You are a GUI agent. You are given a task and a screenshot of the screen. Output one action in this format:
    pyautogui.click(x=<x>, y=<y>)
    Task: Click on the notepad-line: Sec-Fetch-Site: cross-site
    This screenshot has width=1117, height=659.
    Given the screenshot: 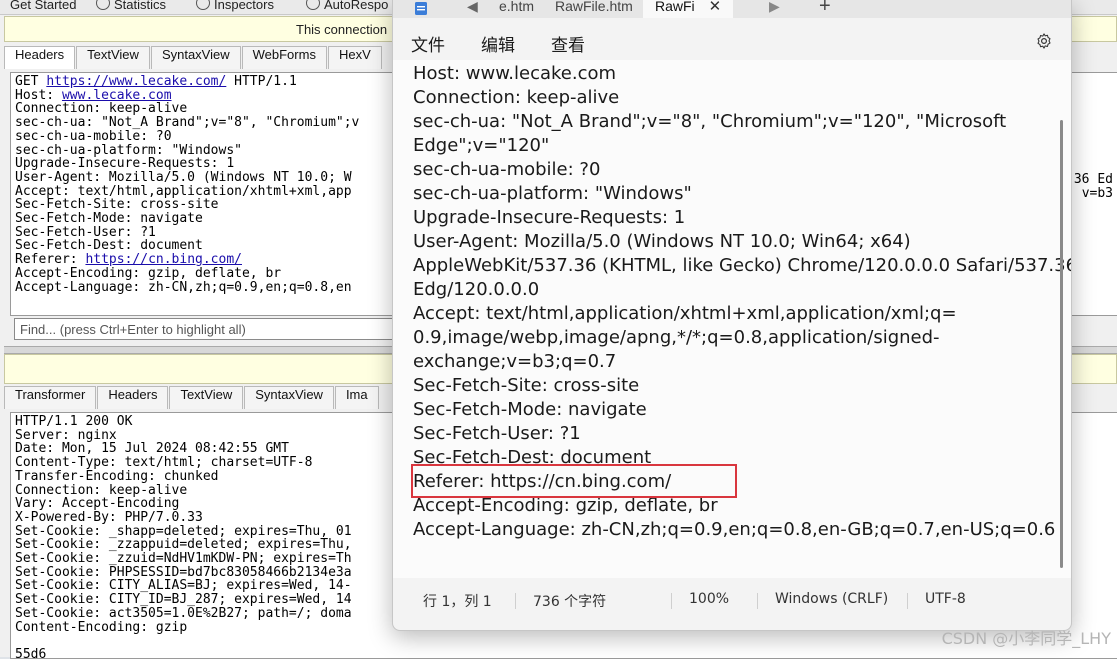 What is the action you would take?
    pyautogui.click(x=526, y=385)
    